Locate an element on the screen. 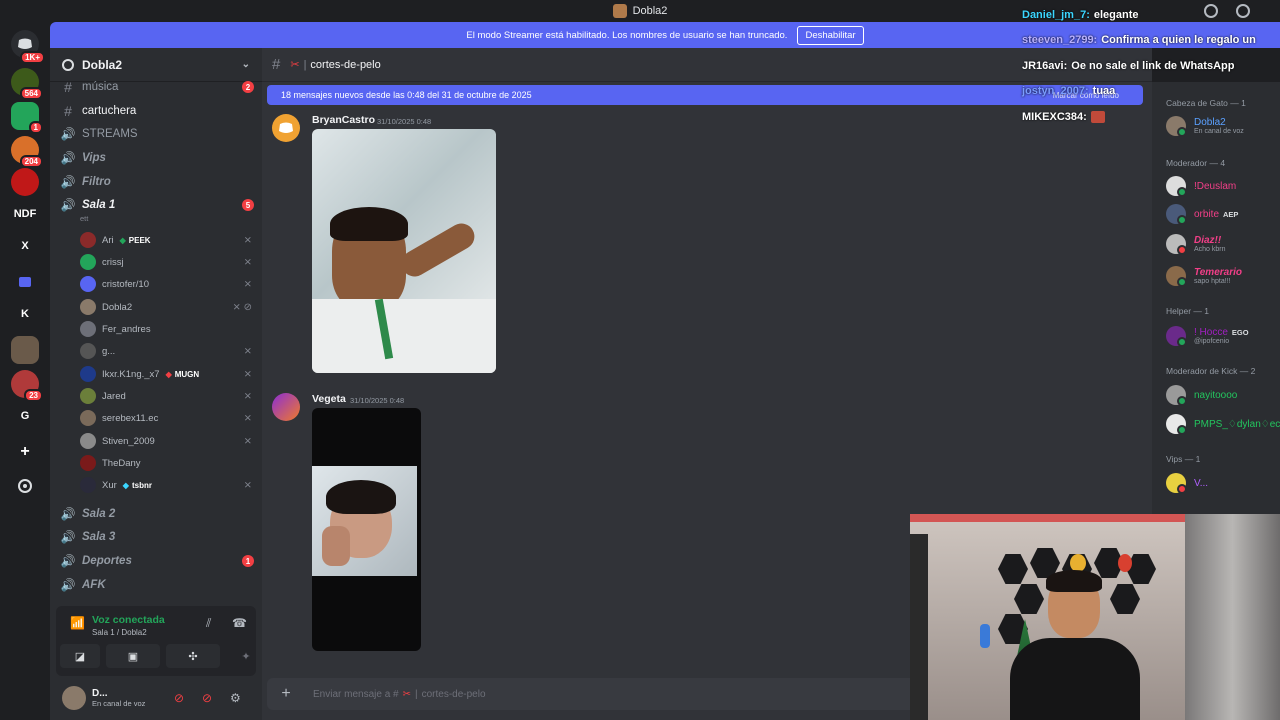 The image size is (1280, 720). server-ndf: NDF is located at coordinates (25, 214).